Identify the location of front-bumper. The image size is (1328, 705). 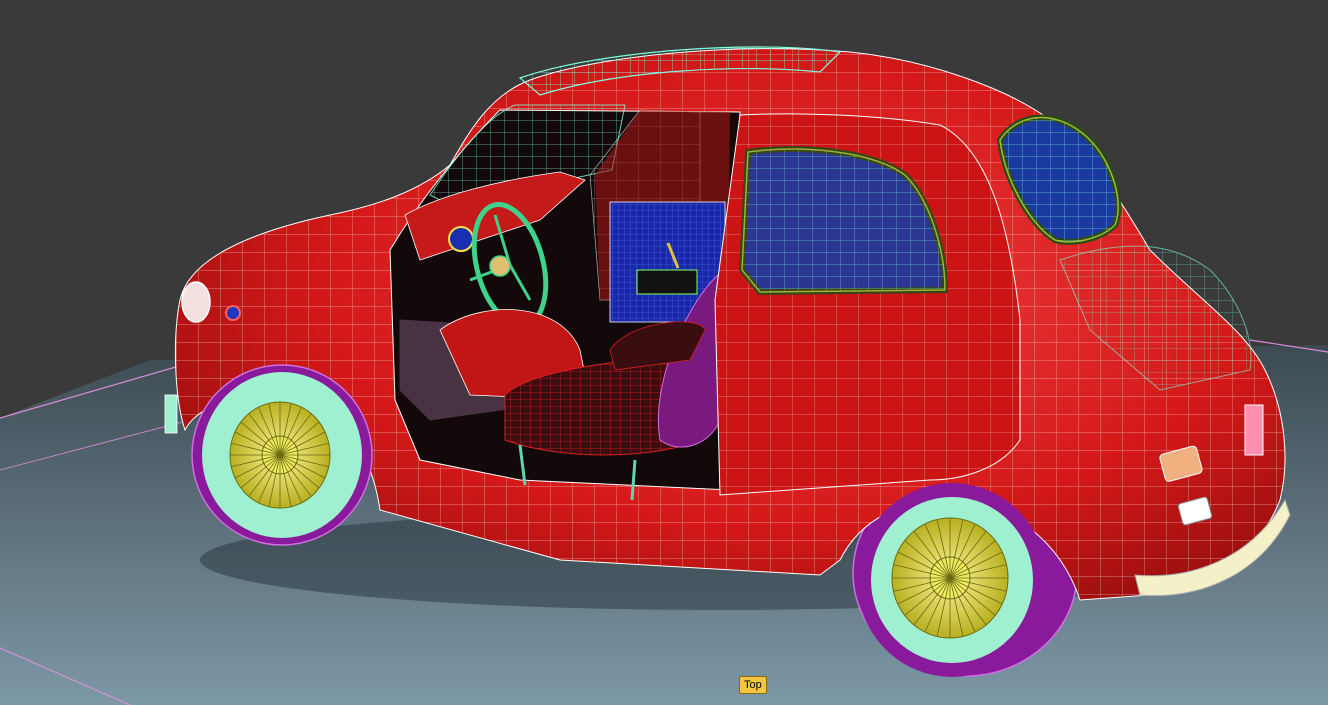
(171, 414).